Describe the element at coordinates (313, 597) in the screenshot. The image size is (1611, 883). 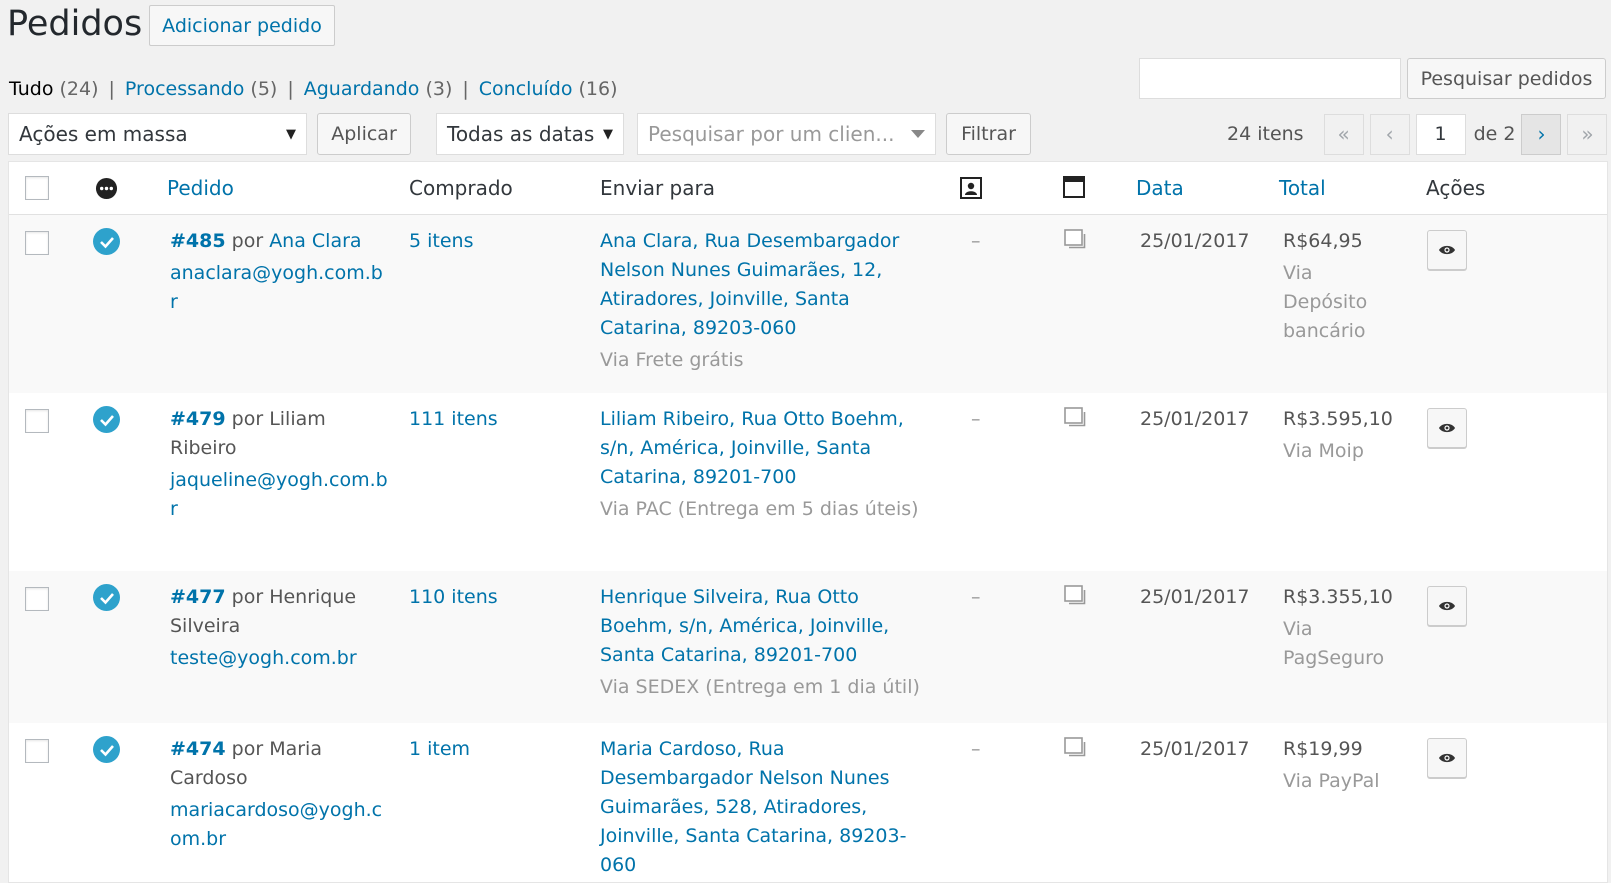
I see `customer-name: Henrique` at that location.